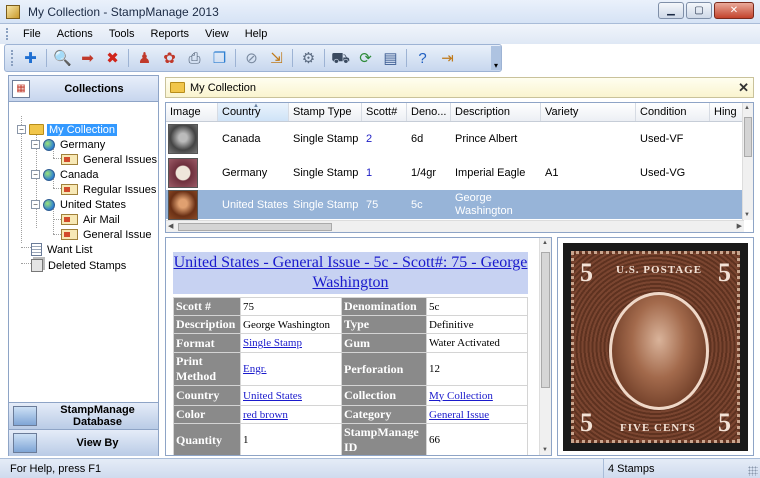 The height and width of the screenshot is (478, 760). What do you see at coordinates (32, 34) in the screenshot?
I see `menu-file: File` at bounding box center [32, 34].